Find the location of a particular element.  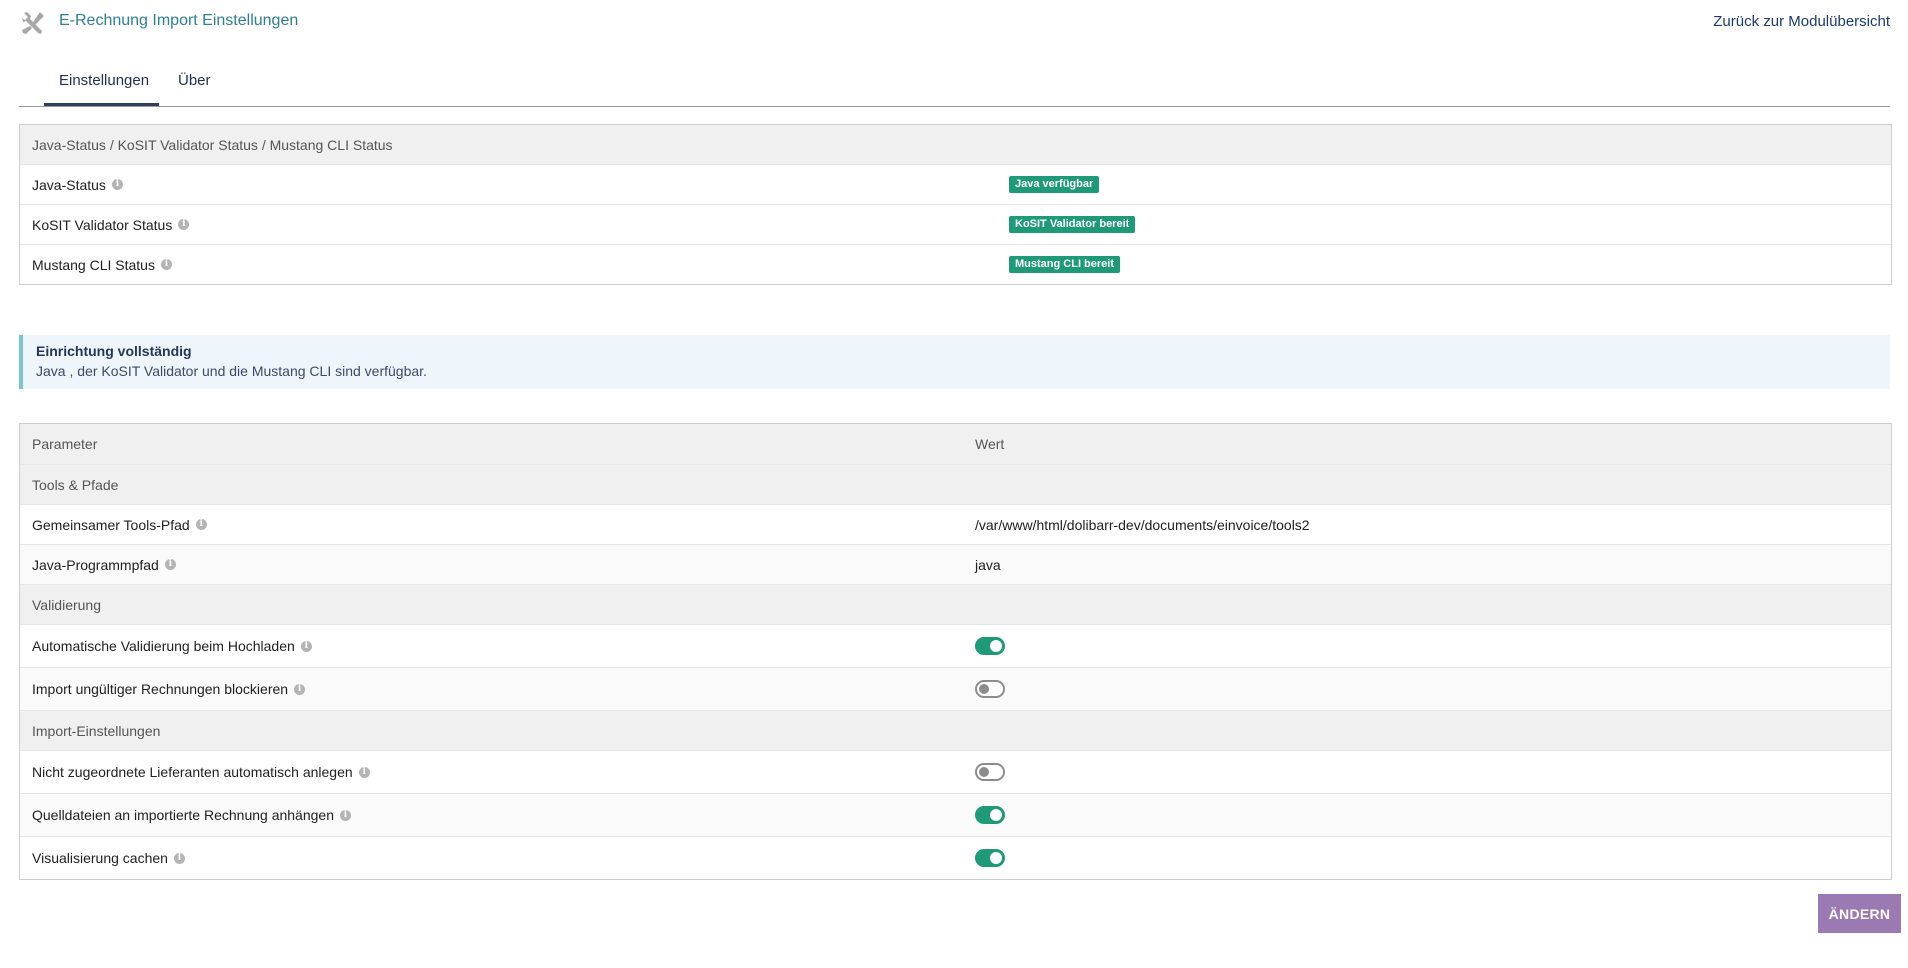

notice-title: Einrichtung vollständig is located at coordinates (114, 351).